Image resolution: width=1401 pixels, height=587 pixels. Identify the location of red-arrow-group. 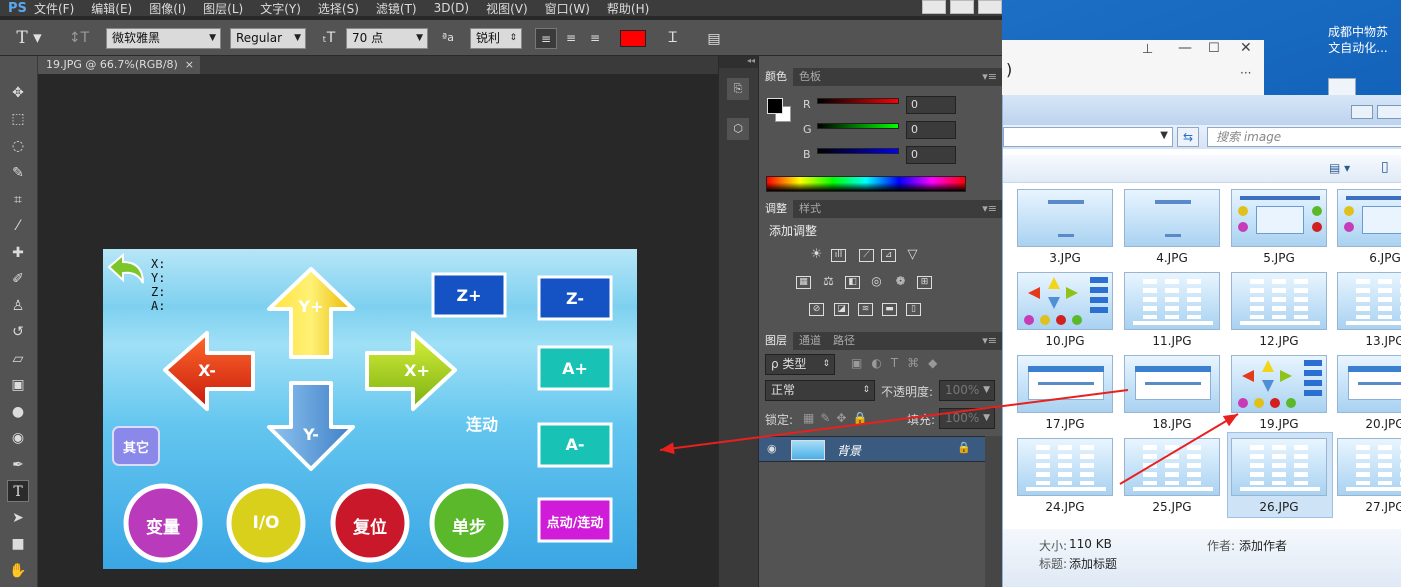
(949, 437).